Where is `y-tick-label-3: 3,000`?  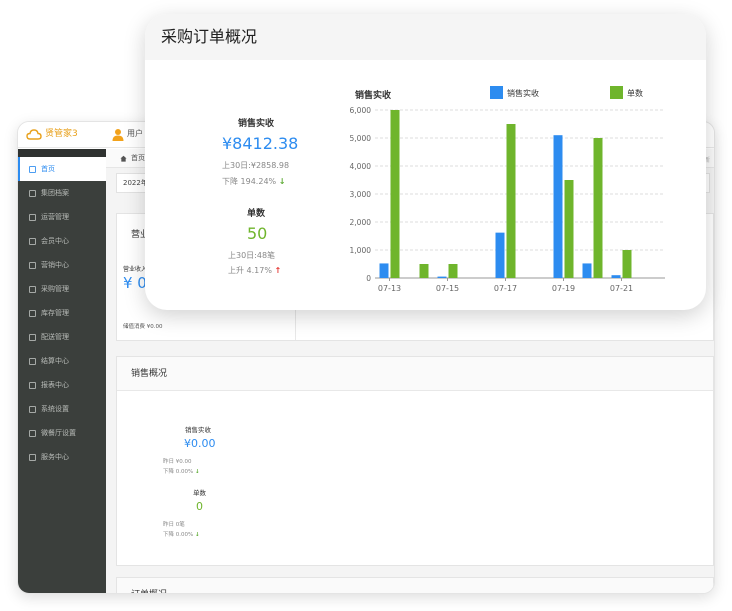
y-tick-label-3: 3,000 is located at coordinates (361, 194).